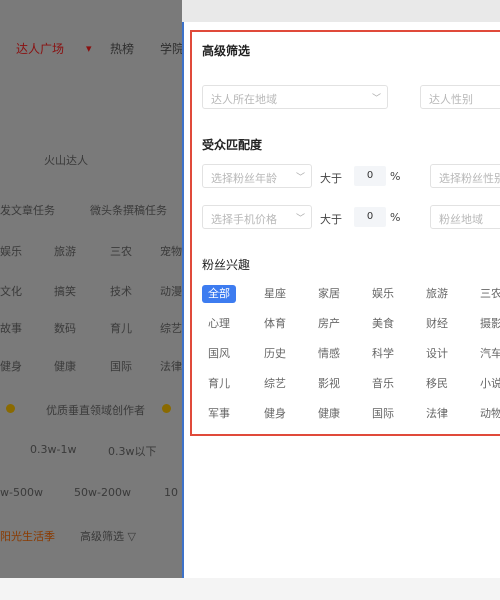 This screenshot has width=500, height=600. I want to click on page-bottom-strip, so click(250, 589).